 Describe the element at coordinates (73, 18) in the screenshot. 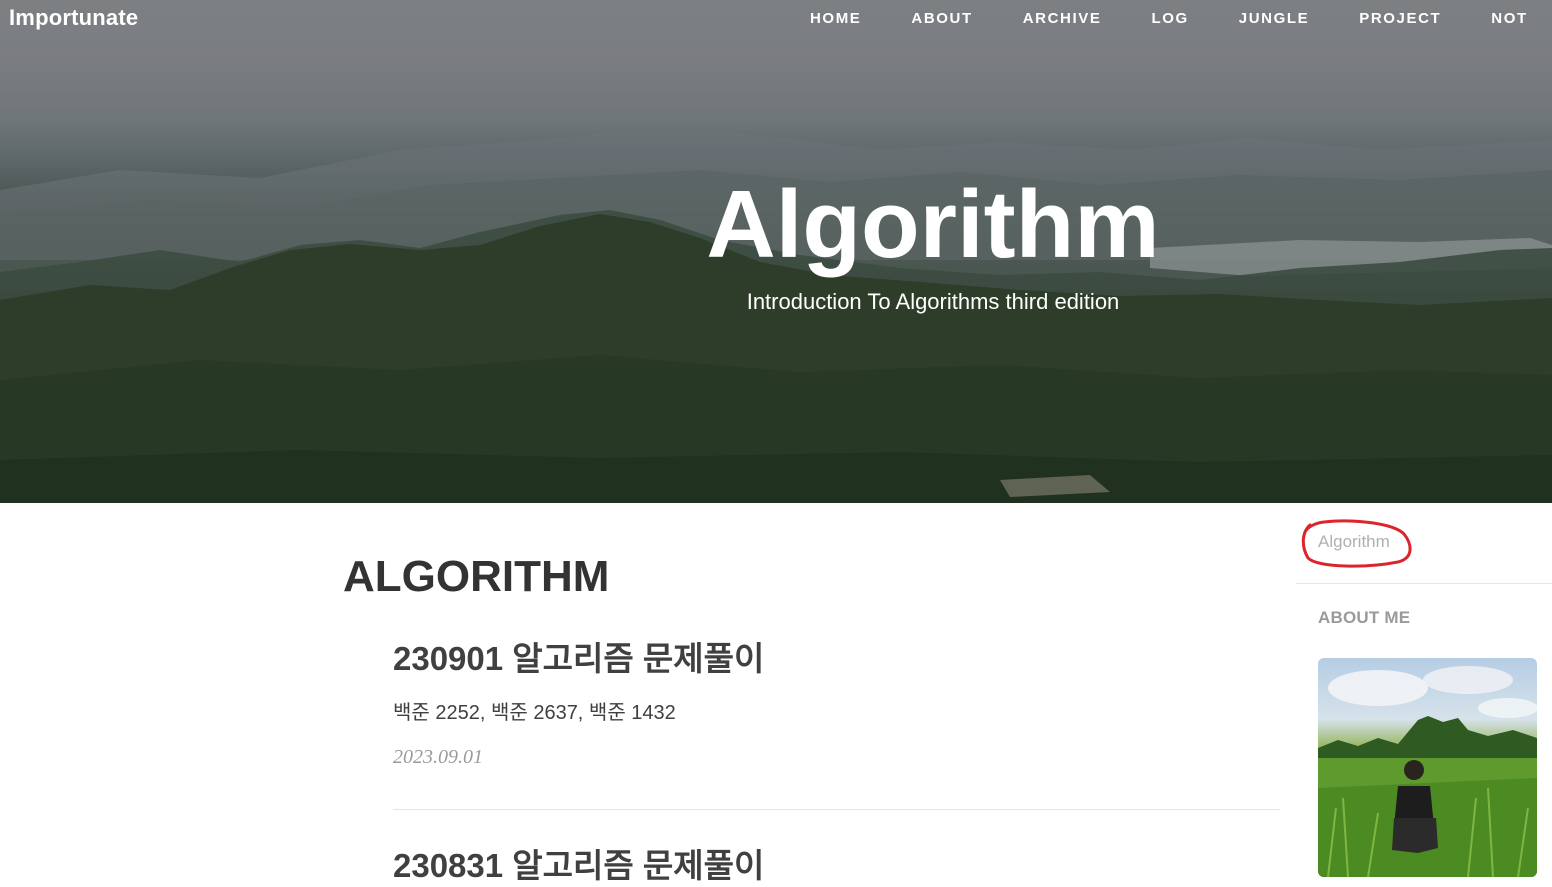

I see `site-brand-link: Importunate` at that location.